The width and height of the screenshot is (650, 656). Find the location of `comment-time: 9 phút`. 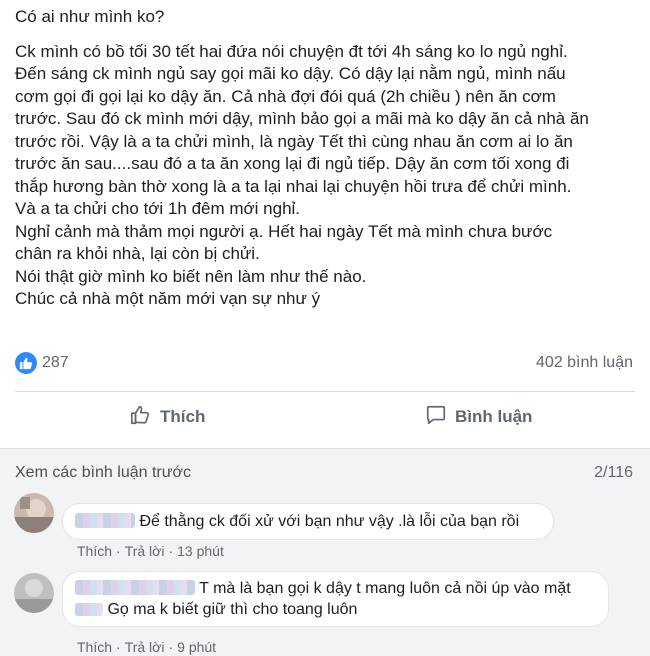

comment-time: 9 phút is located at coordinates (196, 647).